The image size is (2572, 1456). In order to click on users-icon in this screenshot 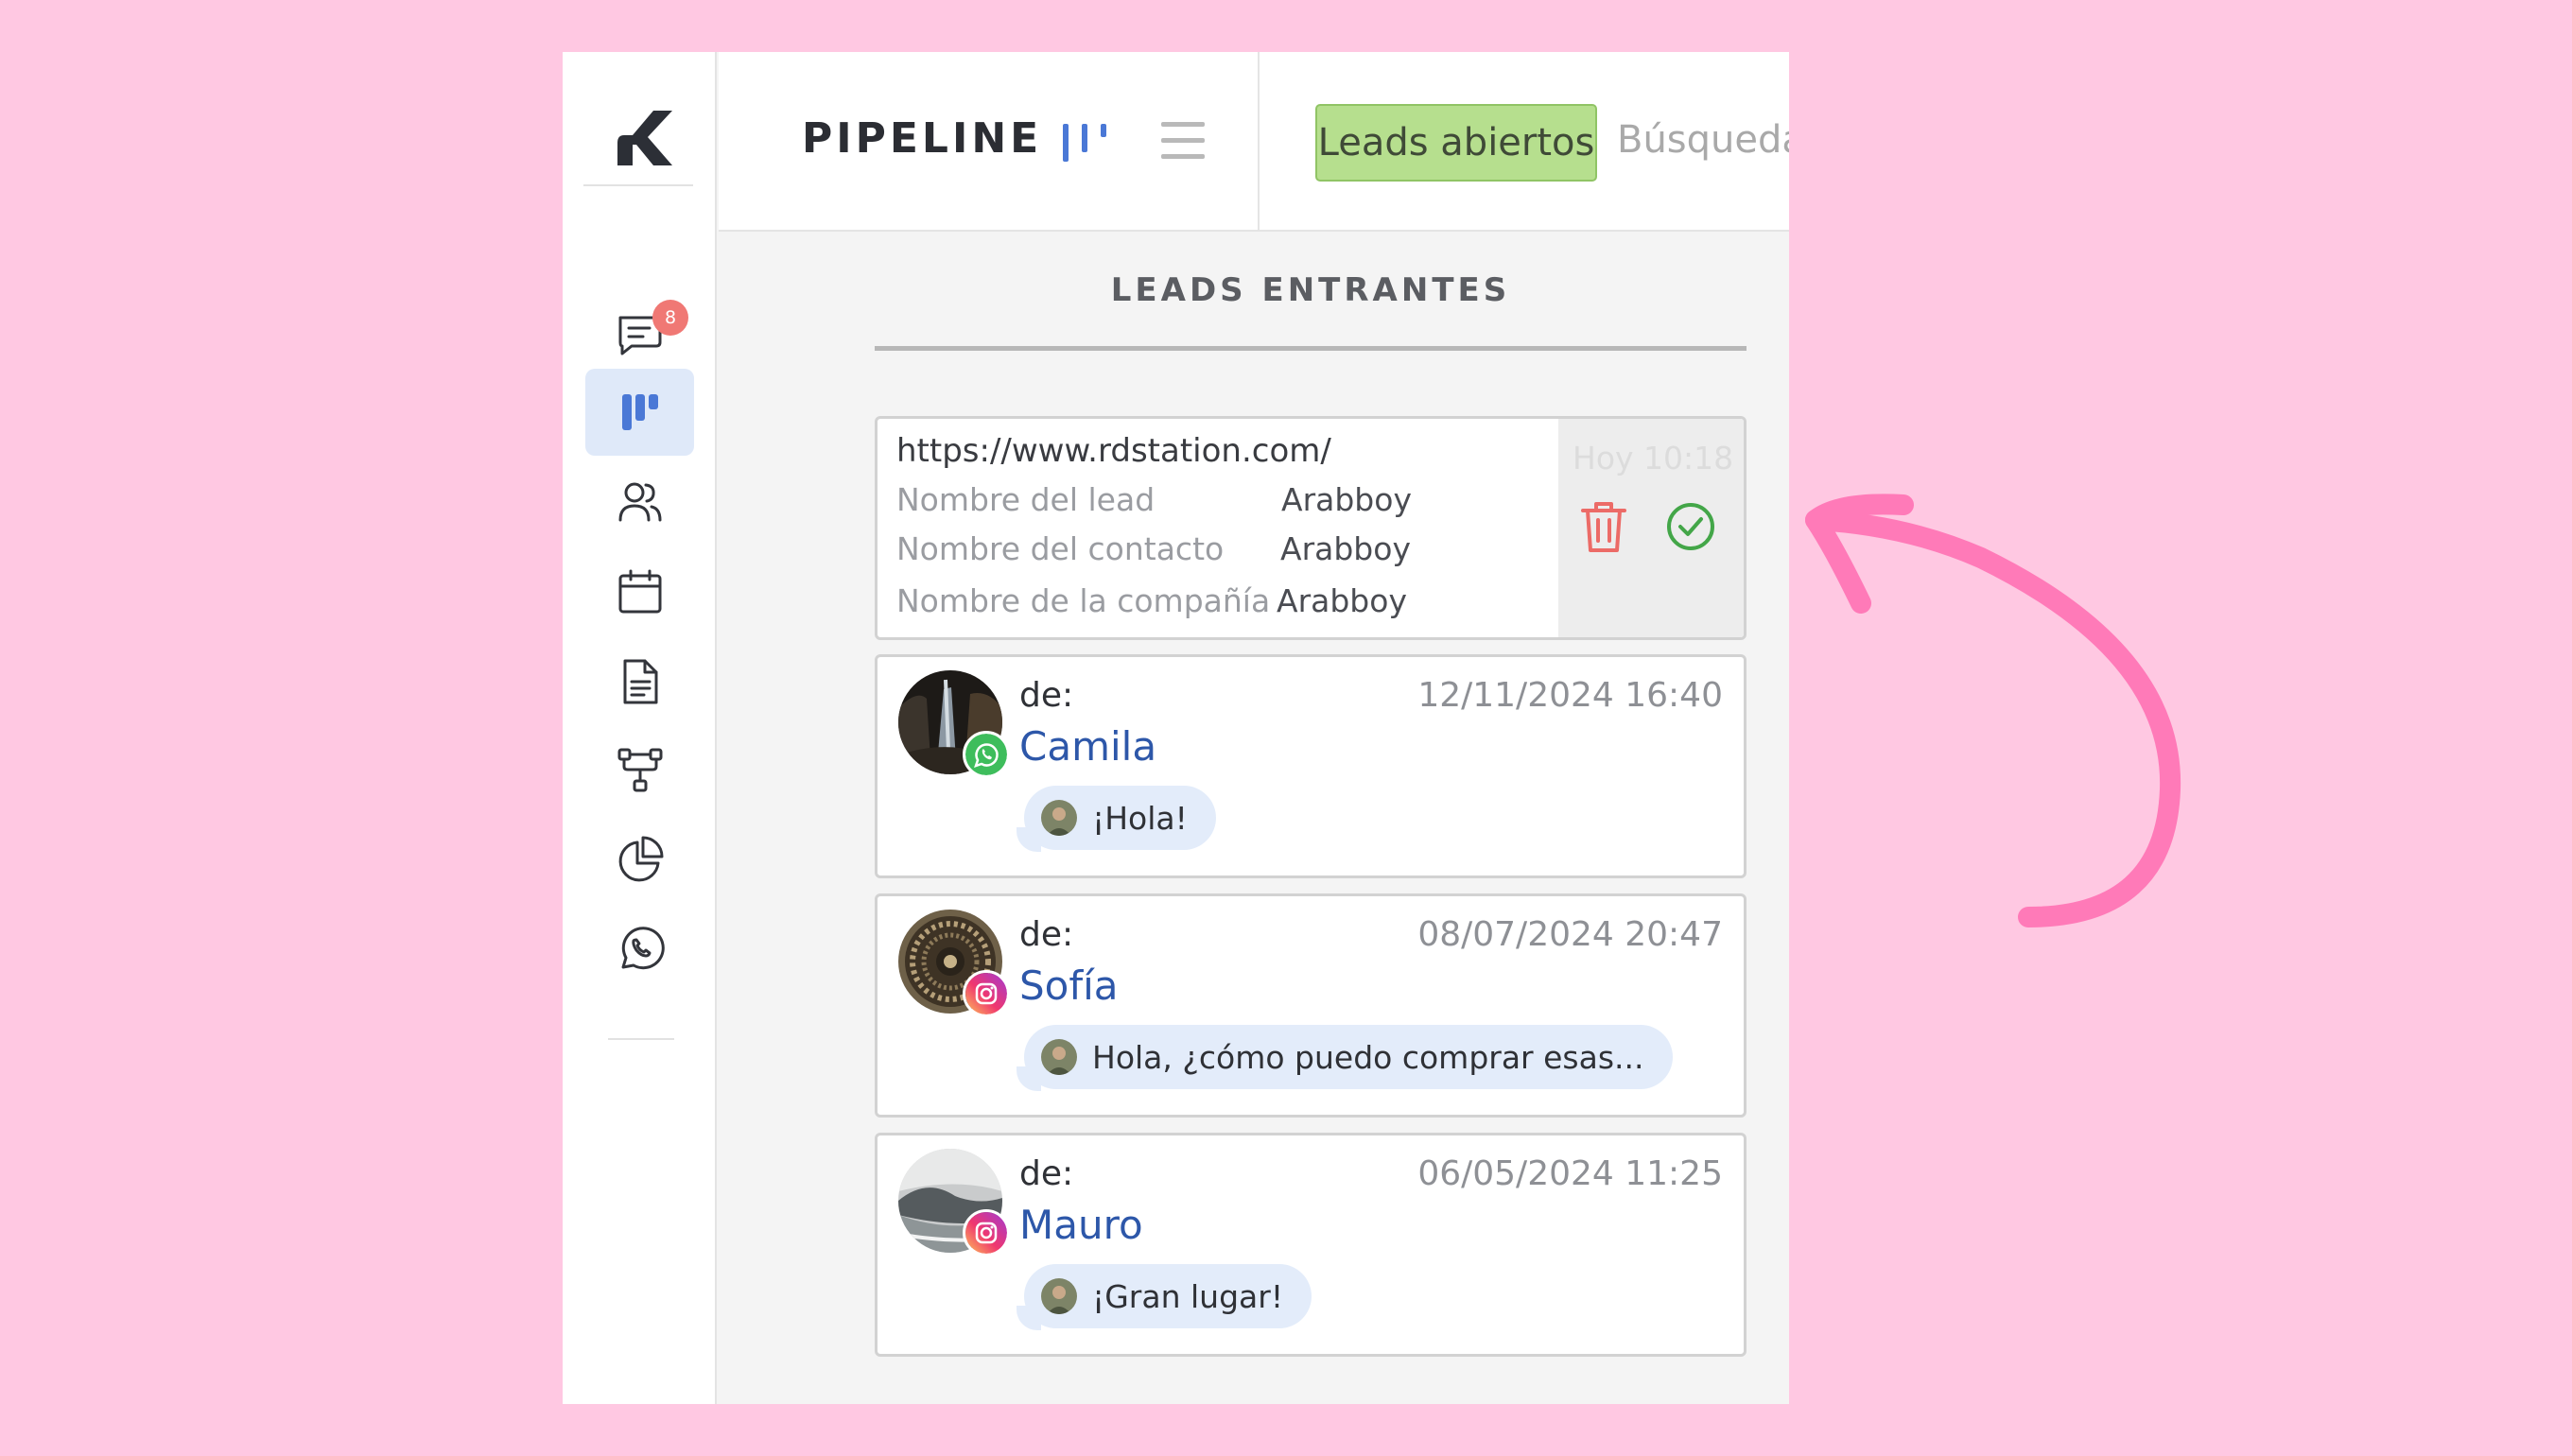, I will do `click(639, 502)`.